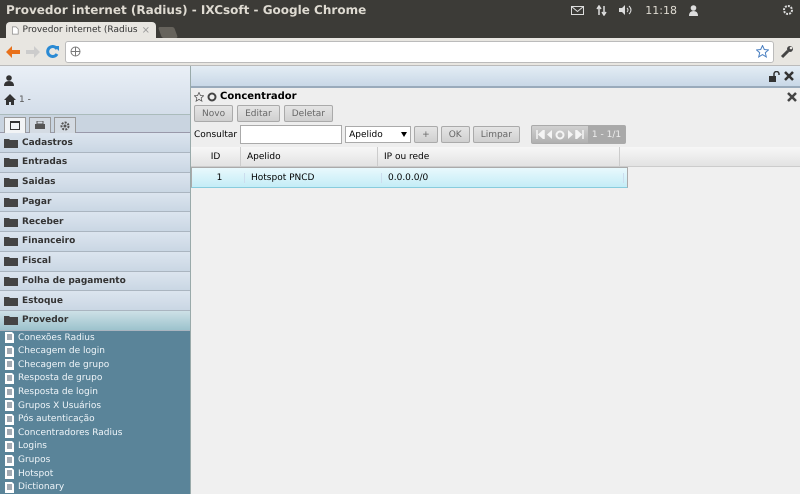 The height and width of the screenshot is (494, 800). What do you see at coordinates (577, 10) in the screenshot?
I see `mail-icon` at bounding box center [577, 10].